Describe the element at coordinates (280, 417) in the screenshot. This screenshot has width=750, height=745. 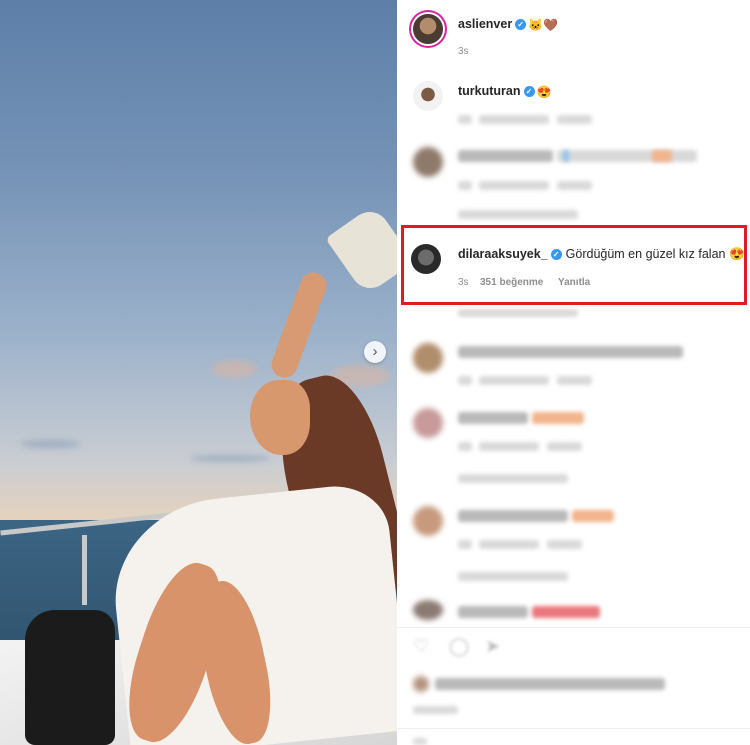
I see `woman-face` at that location.